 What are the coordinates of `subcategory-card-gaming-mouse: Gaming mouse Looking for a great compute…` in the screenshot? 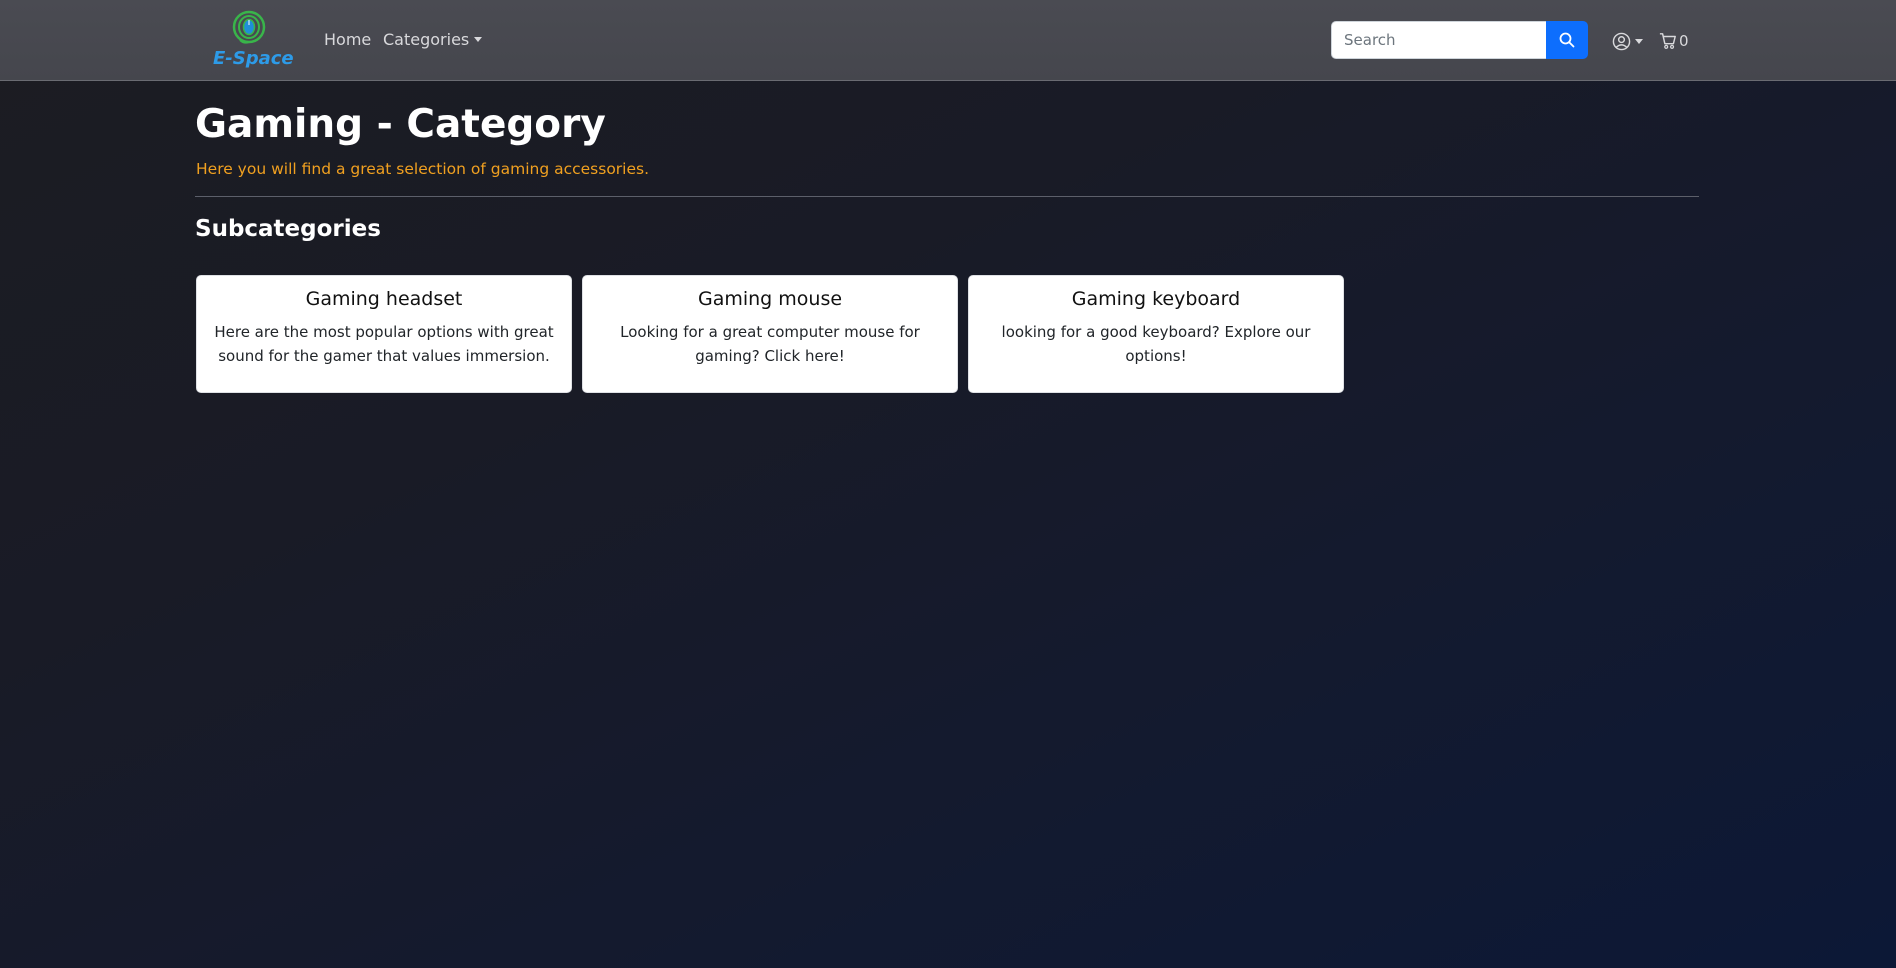 It's located at (770, 334).